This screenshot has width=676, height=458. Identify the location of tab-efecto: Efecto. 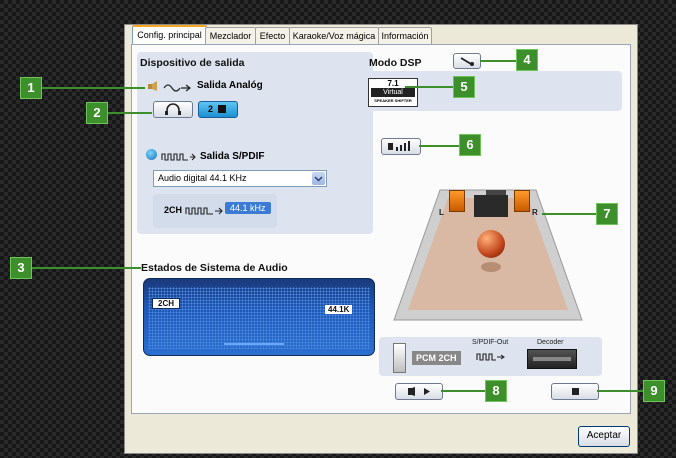
(272, 36).